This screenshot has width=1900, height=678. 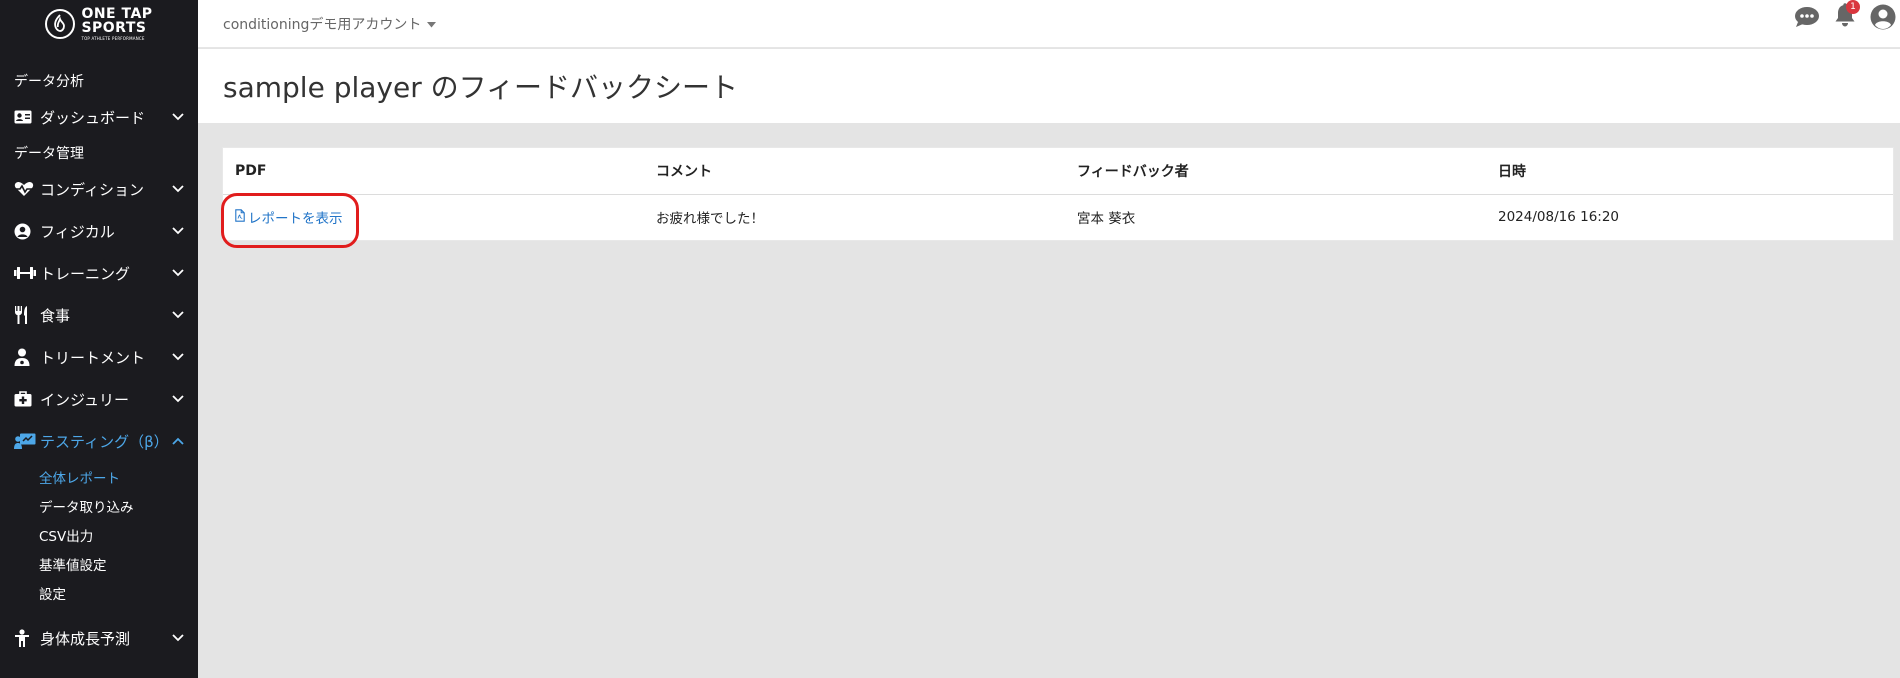 What do you see at coordinates (481, 87) in the screenshot?
I see `page-title: sample player のフィードバックシート` at bounding box center [481, 87].